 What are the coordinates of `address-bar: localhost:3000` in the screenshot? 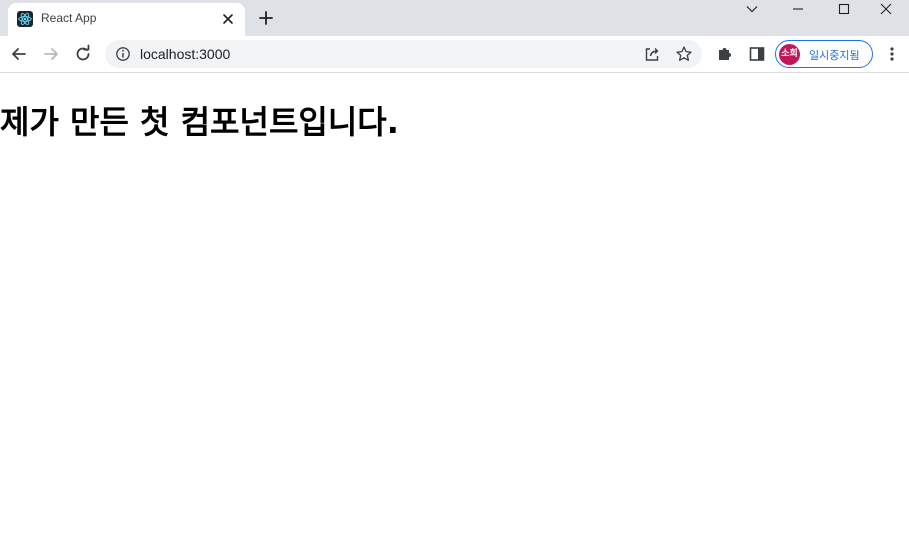 It's located at (403, 54).